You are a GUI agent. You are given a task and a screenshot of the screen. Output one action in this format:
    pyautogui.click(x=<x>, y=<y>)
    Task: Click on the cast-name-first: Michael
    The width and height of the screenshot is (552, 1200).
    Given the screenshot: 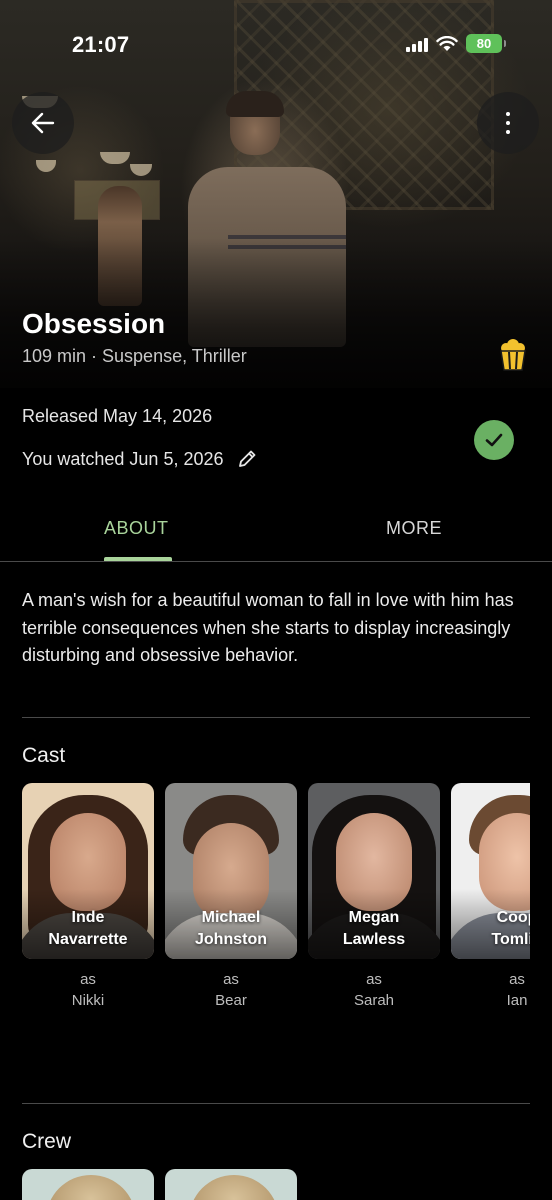 What is the action you would take?
    pyautogui.click(x=231, y=917)
    